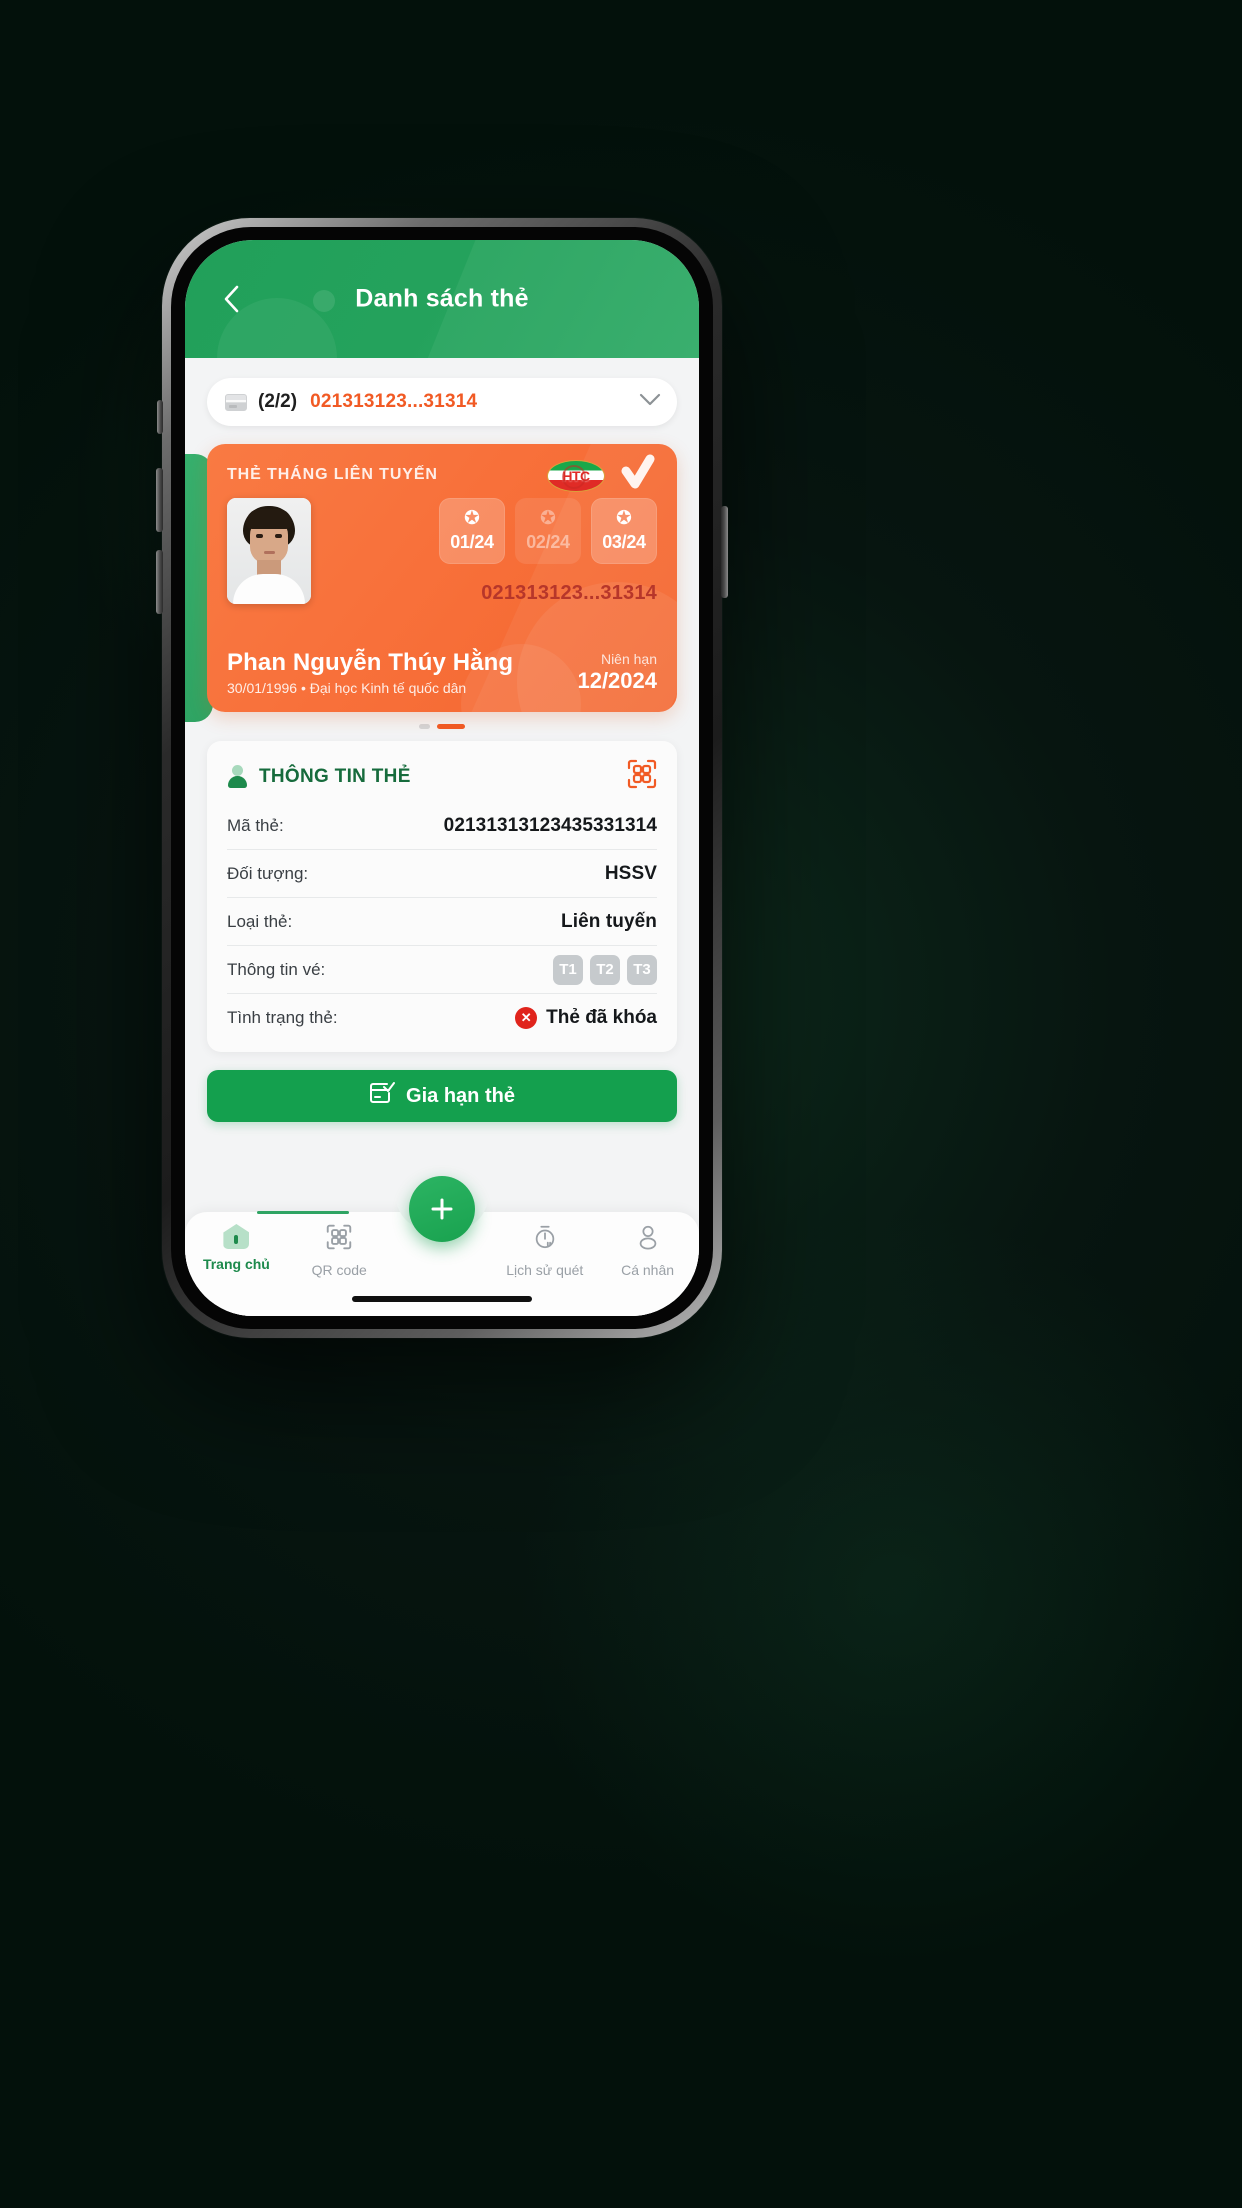 This screenshot has height=2208, width=1242. I want to click on nav-item-qr-code: QR code, so click(339, 1251).